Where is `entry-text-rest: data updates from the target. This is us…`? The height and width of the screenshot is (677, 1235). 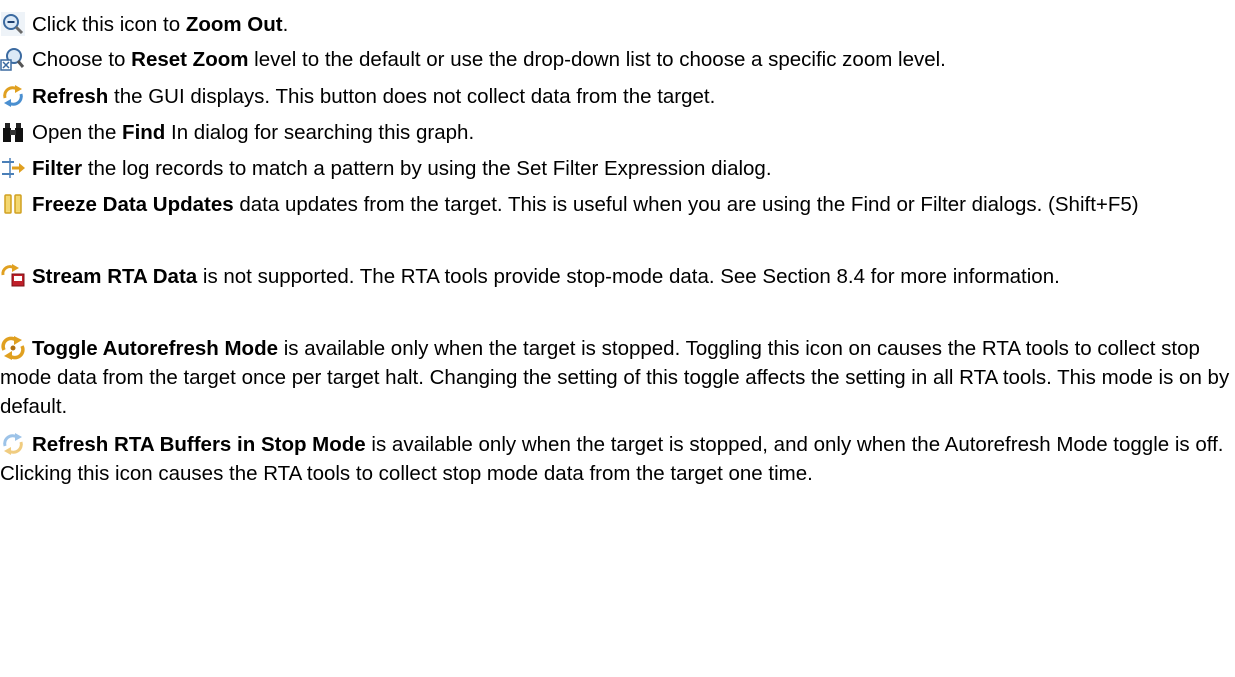
entry-text-rest: data updates from the target. This is us… is located at coordinates (686, 204).